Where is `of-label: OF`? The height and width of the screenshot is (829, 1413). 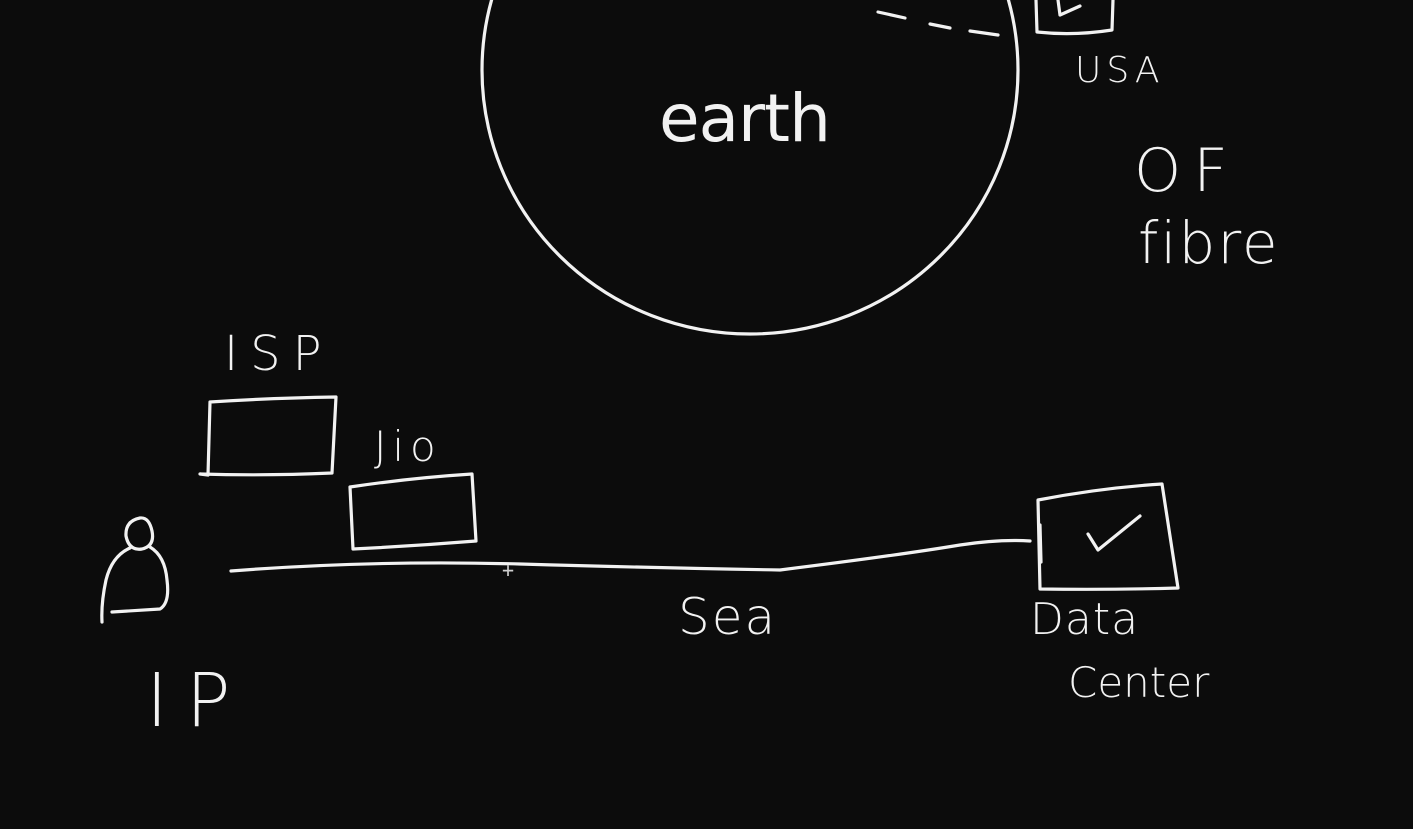
of-label: OF is located at coordinates (1187, 171).